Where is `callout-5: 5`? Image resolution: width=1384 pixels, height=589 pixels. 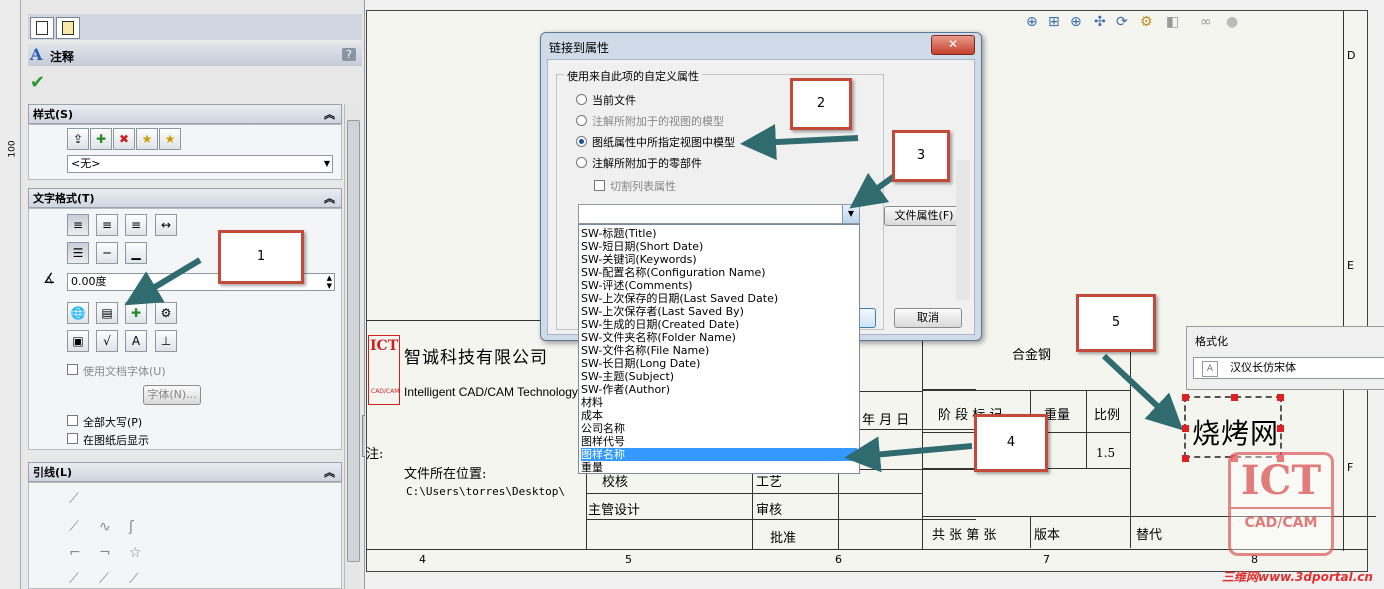 callout-5: 5 is located at coordinates (1116, 323).